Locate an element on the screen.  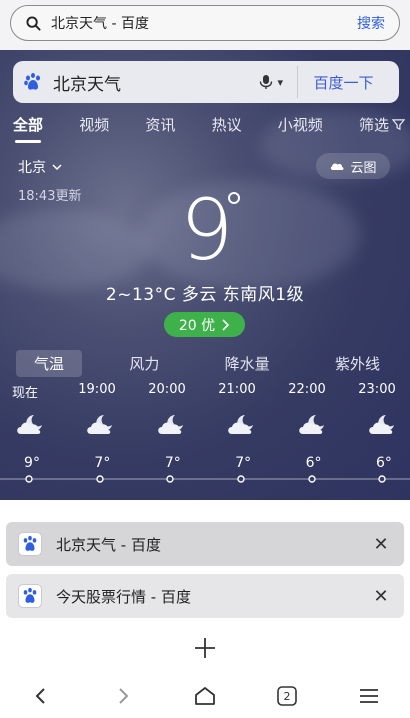
metric-tabs: 气温 风力 降水量 紫外线 is located at coordinates (207, 363).